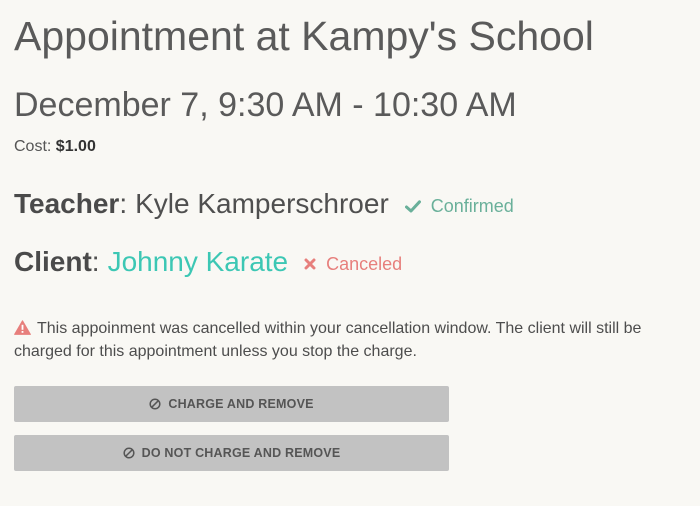  Describe the element at coordinates (35, 146) in the screenshot. I see `cost-label: Cost:` at that location.